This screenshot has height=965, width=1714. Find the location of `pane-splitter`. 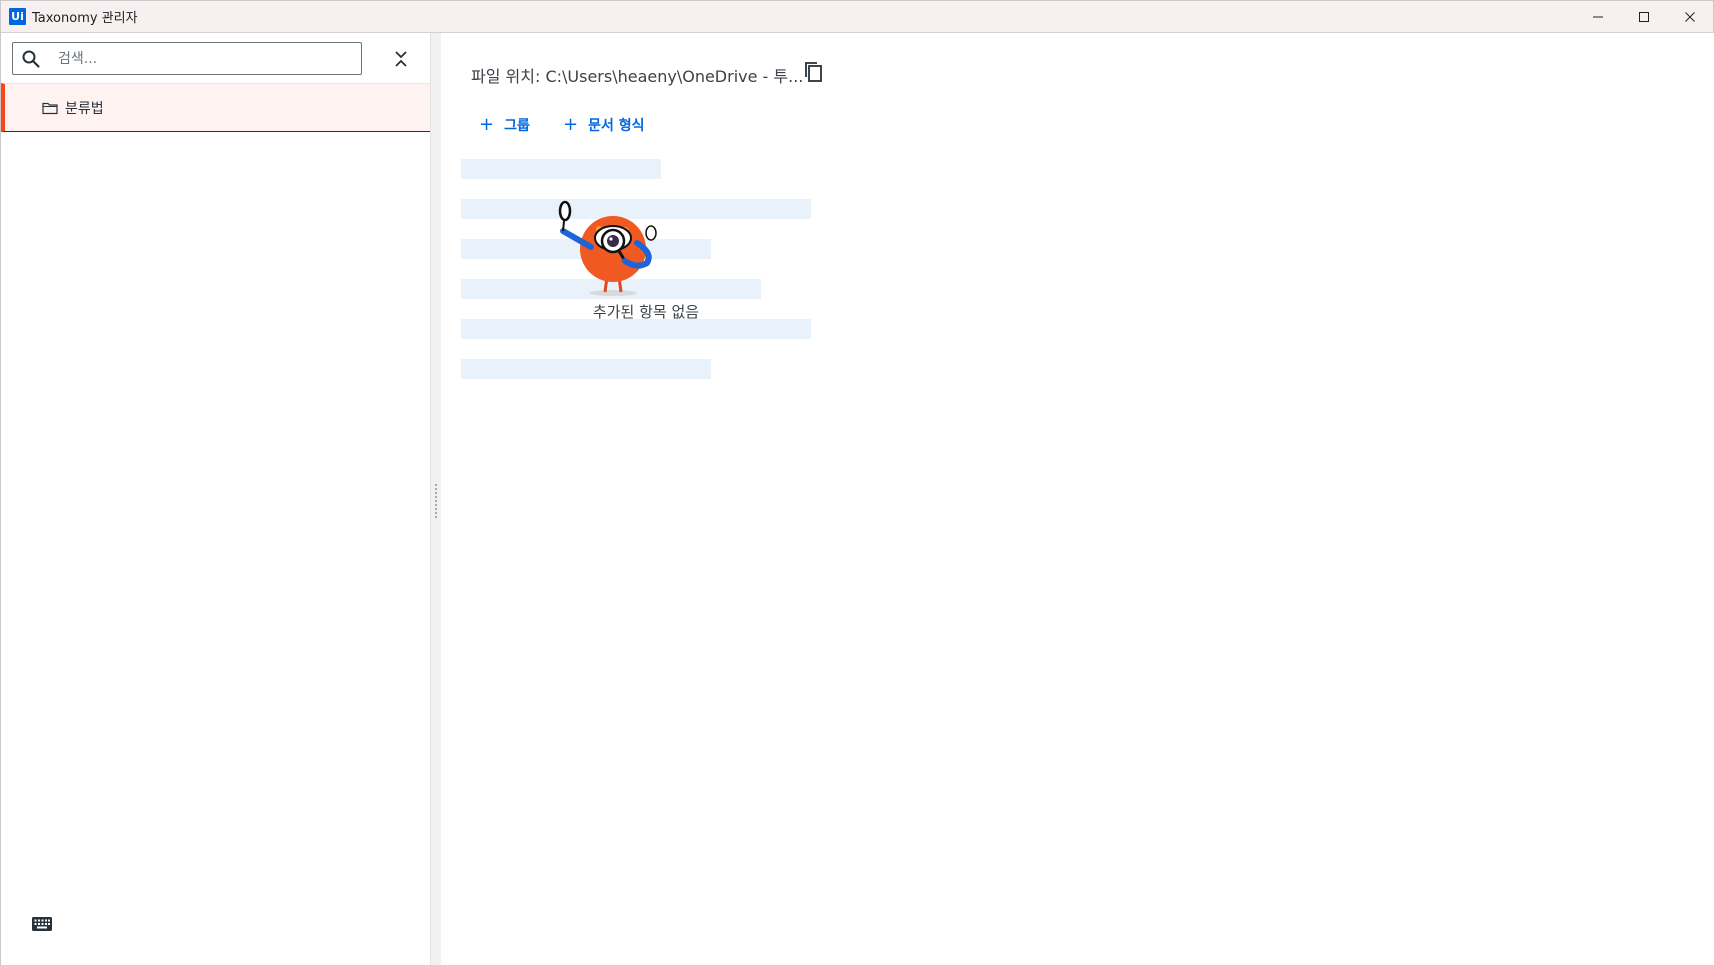

pane-splitter is located at coordinates (436, 499).